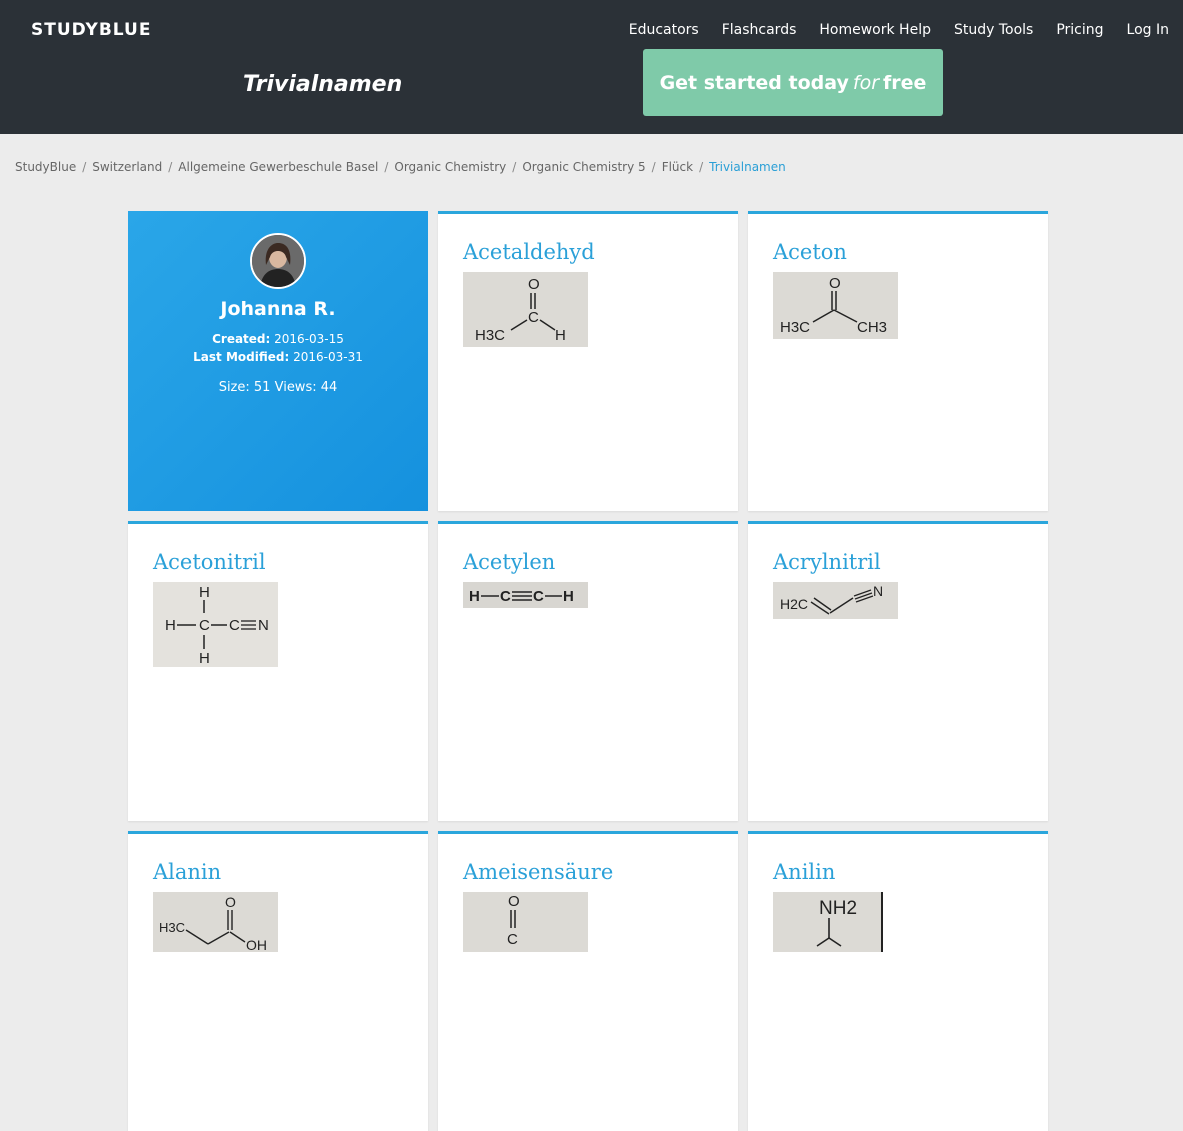  I want to click on aniline-structure-image: NH2, so click(828, 922).